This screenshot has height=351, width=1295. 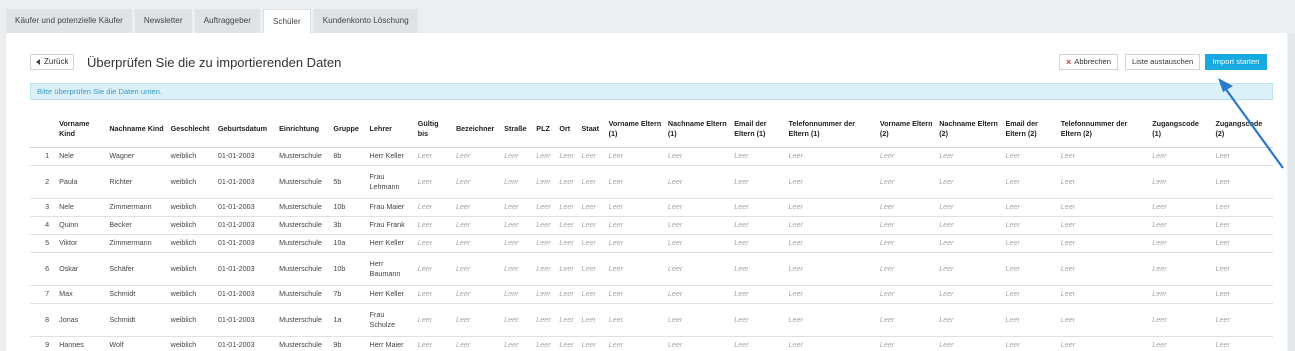 What do you see at coordinates (38, 62) in the screenshot?
I see `caret-left-icon` at bounding box center [38, 62].